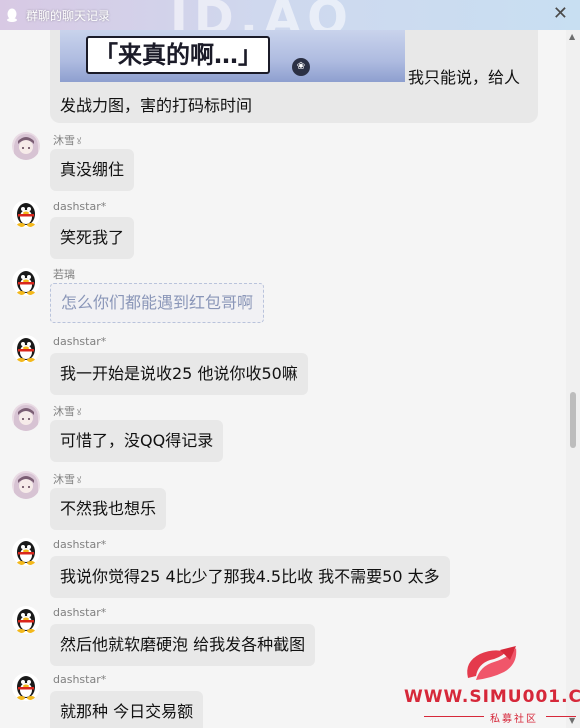 The height and width of the screenshot is (728, 580). Describe the element at coordinates (492, 663) in the screenshot. I see `watermark-logo-icon` at that location.